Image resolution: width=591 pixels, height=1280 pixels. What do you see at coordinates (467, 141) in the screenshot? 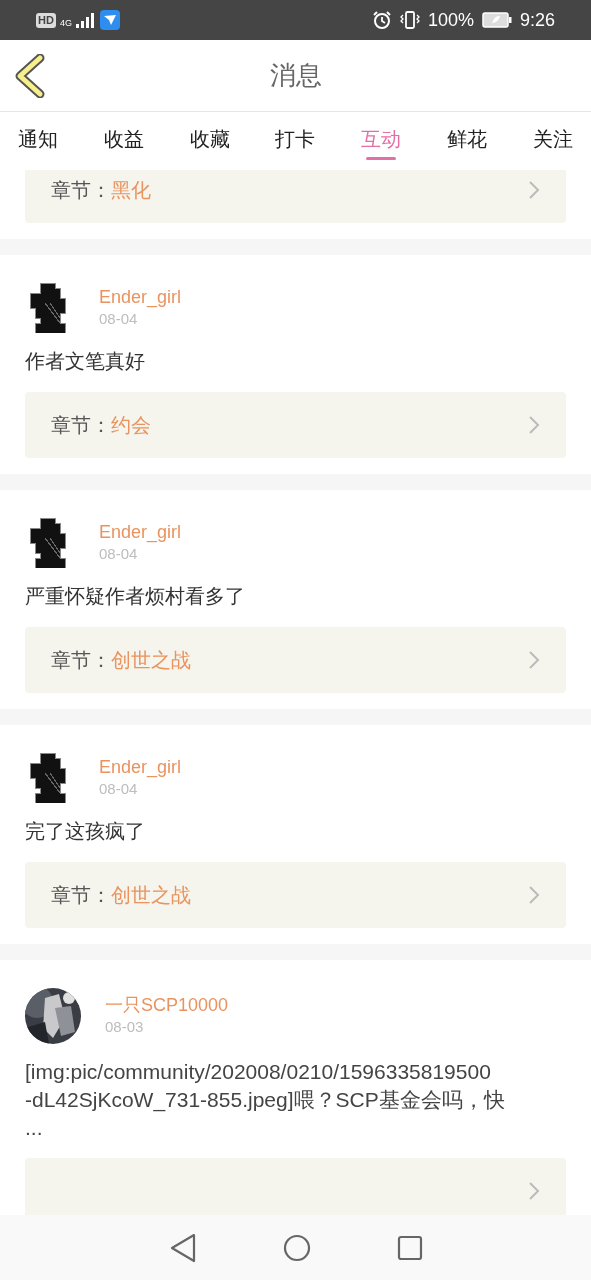
I see `tab: 鲜花` at bounding box center [467, 141].